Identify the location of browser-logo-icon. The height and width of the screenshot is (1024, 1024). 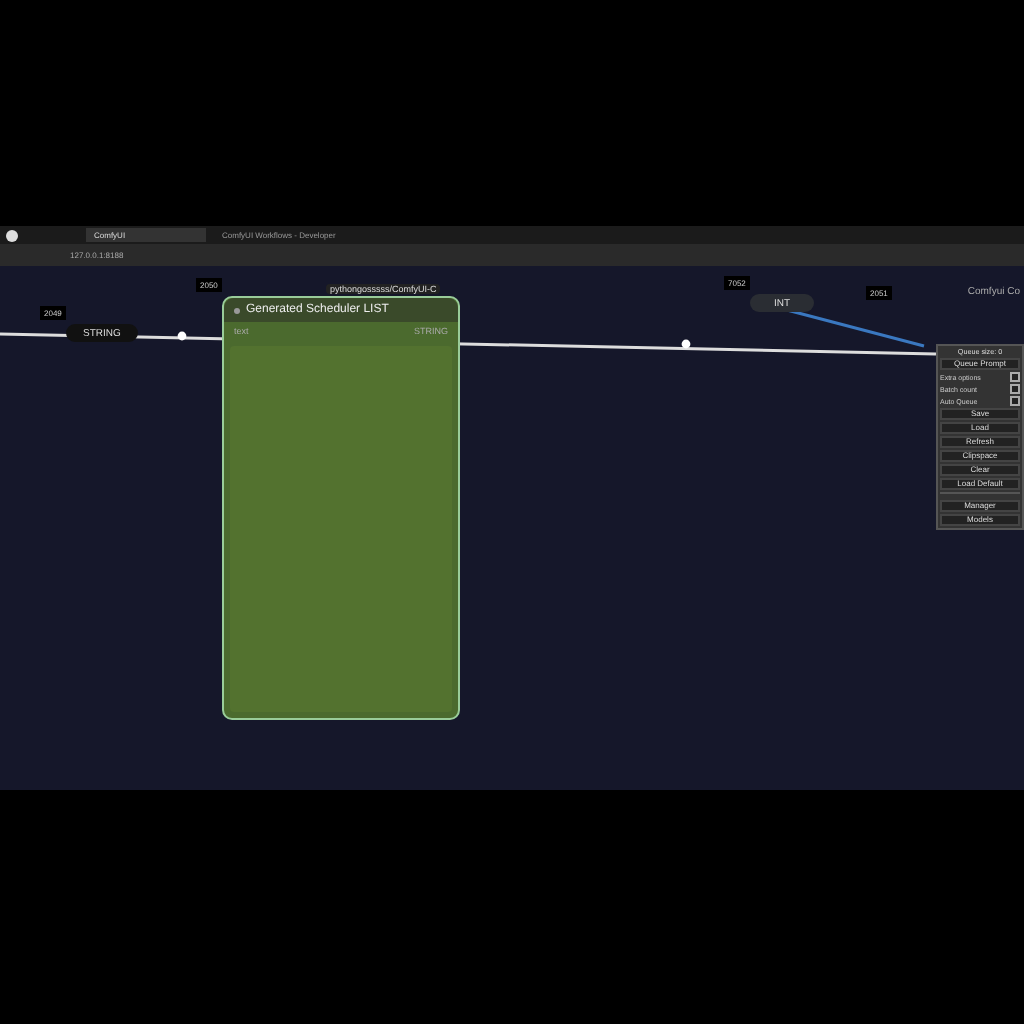
(12, 235).